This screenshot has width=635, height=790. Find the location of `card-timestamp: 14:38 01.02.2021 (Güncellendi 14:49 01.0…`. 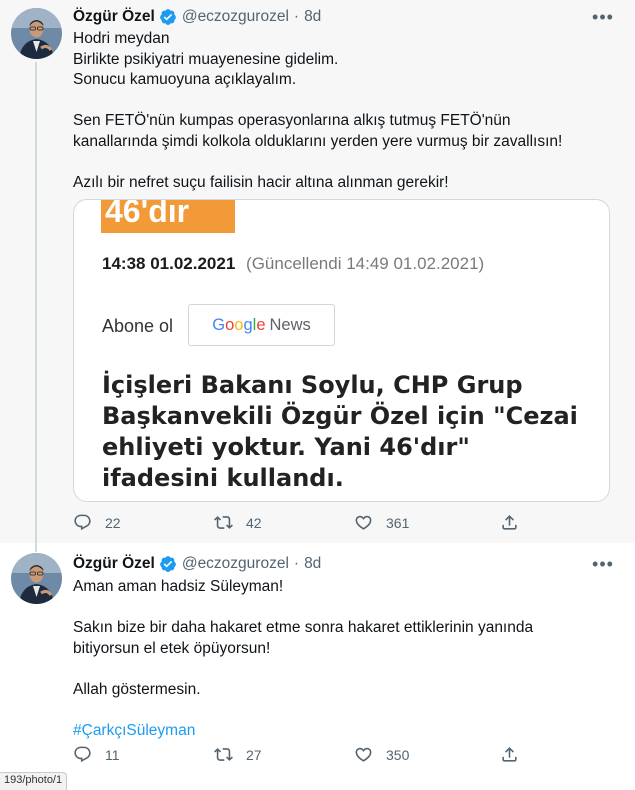

card-timestamp: 14:38 01.02.2021 (Güncellendi 14:49 01.0… is located at coordinates (293, 264).